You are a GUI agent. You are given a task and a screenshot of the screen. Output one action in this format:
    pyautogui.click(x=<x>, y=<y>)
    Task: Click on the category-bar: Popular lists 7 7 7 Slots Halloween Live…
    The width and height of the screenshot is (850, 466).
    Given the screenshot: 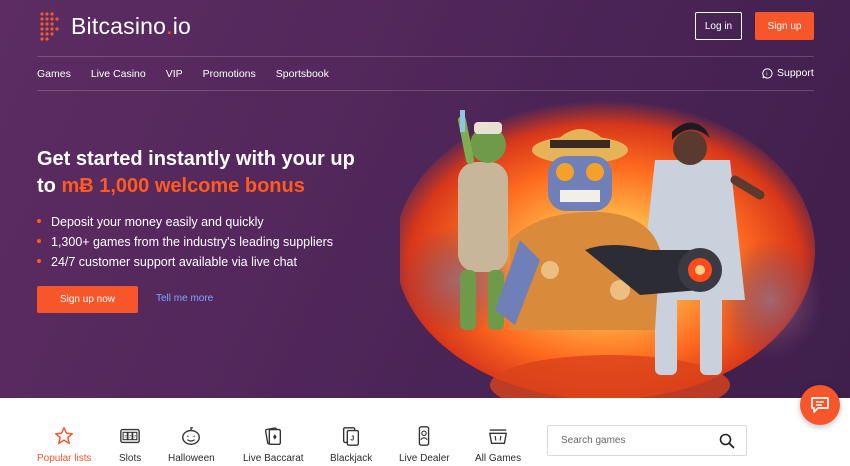 What is the action you would take?
    pyautogui.click(x=425, y=432)
    